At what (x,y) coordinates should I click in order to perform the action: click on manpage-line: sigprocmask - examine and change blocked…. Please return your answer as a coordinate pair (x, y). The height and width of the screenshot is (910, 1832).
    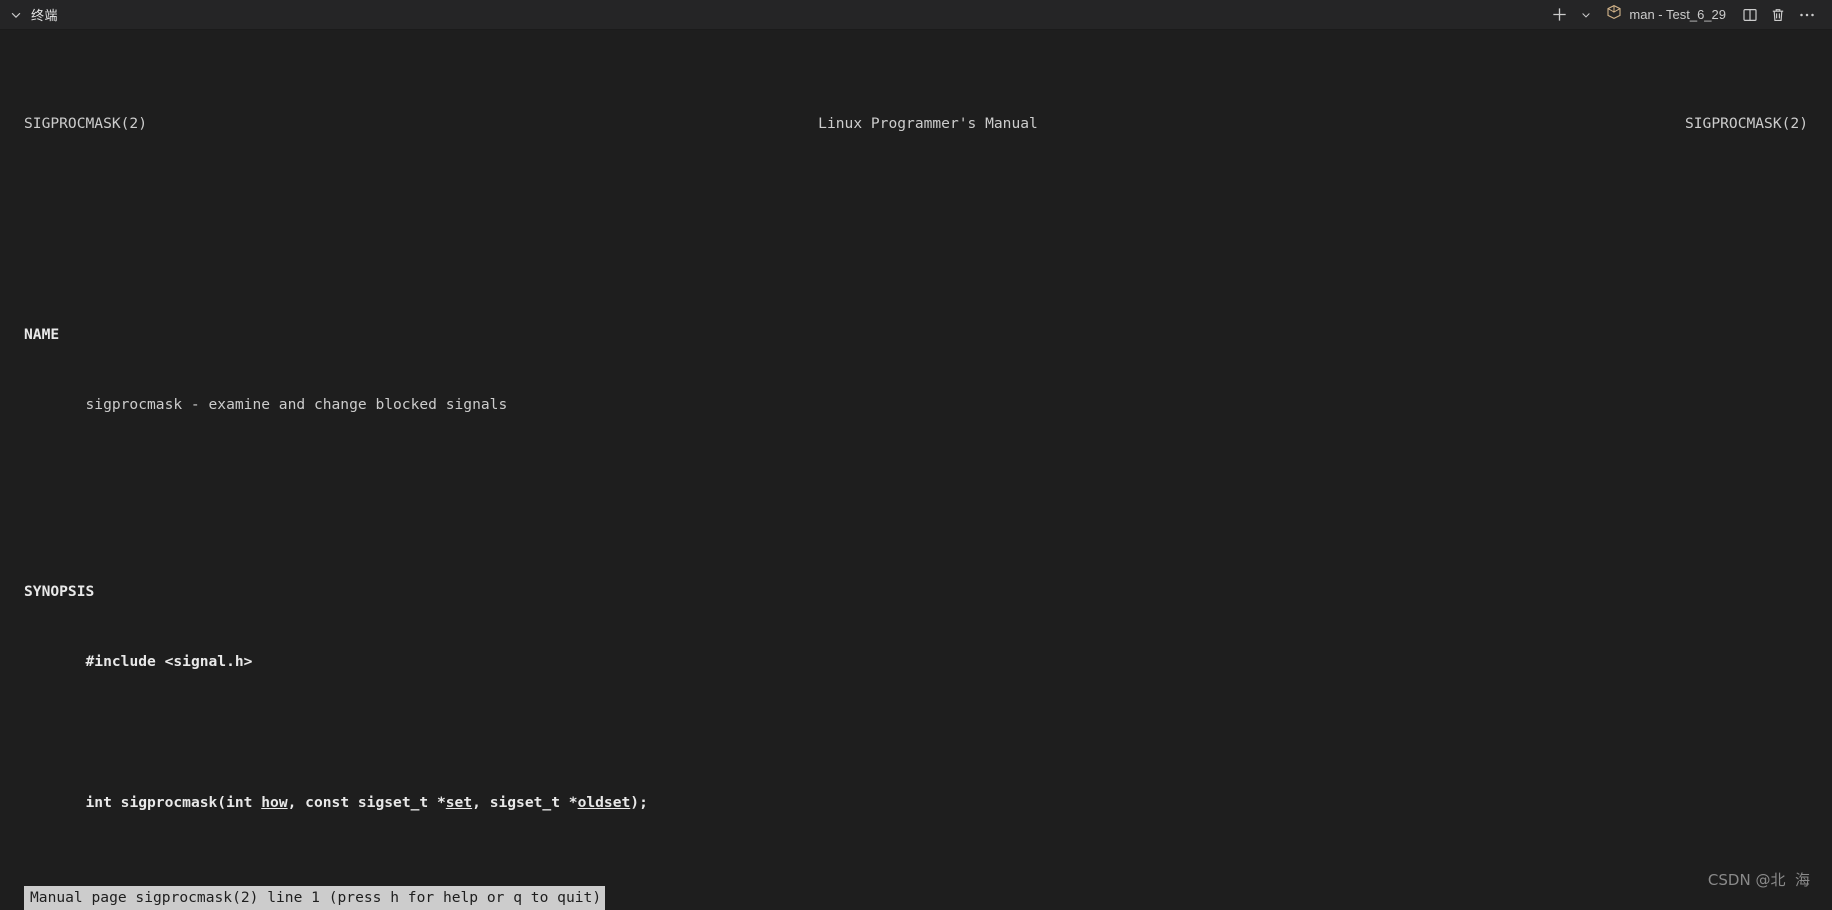
    Looking at the image, I should click on (266, 405).